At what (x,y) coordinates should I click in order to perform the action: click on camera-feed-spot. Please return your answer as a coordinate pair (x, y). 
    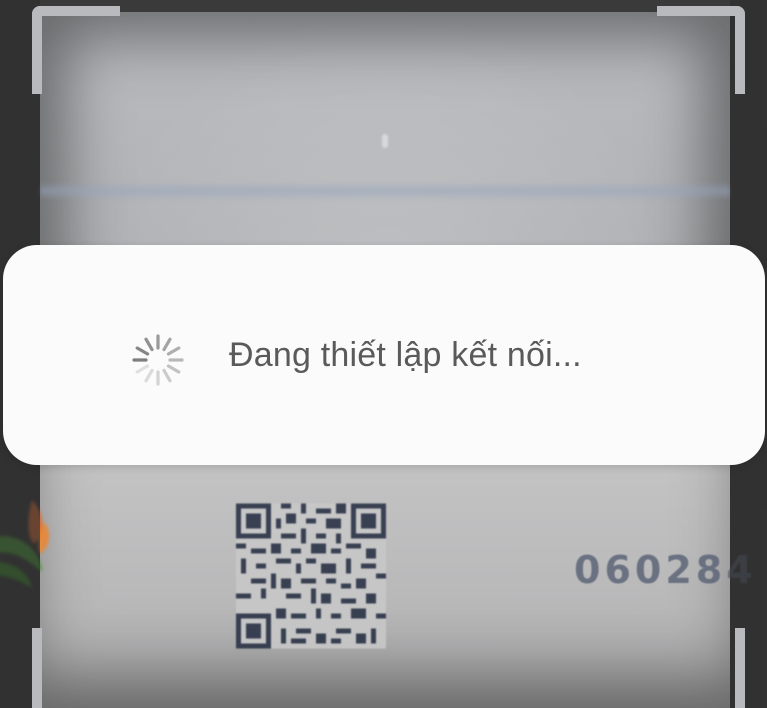
    Looking at the image, I should click on (385, 141).